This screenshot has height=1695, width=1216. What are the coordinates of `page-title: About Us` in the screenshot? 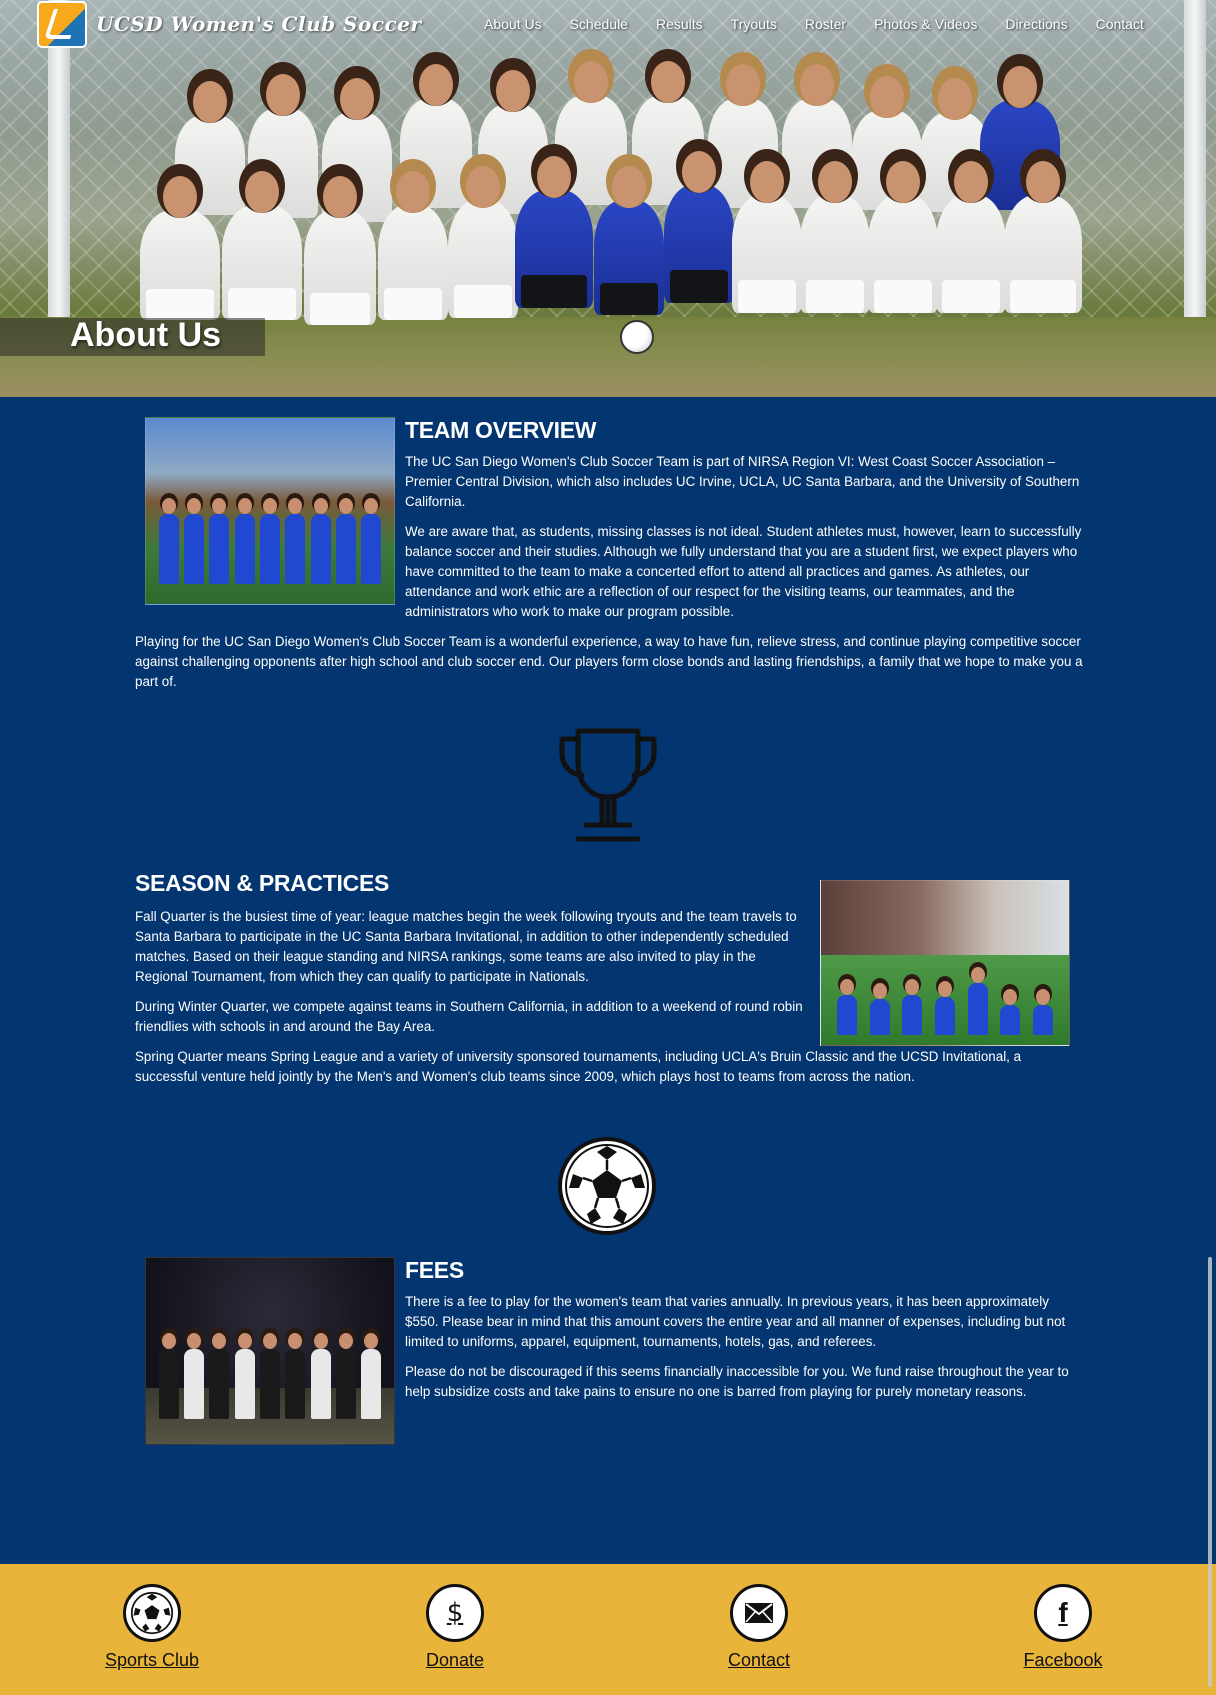 It's located at (146, 335).